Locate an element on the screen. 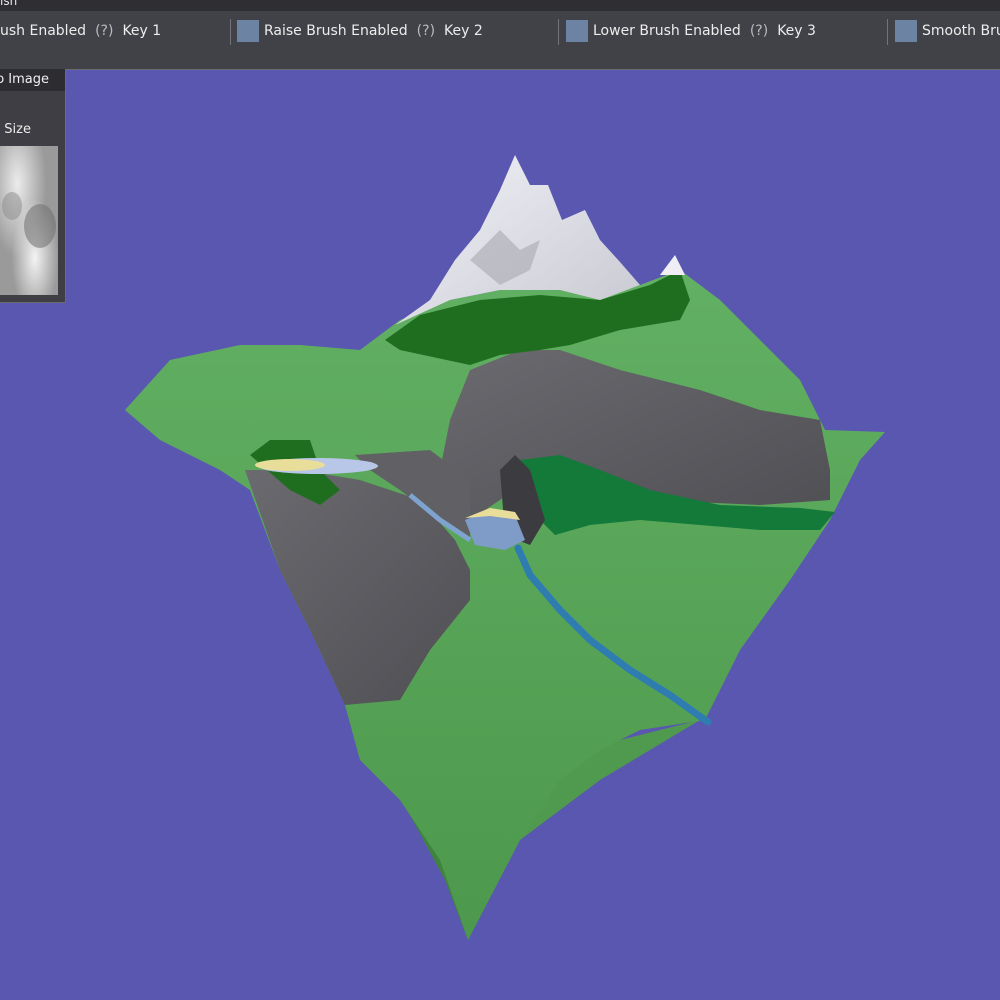  raise-brush-help-icon: (?) is located at coordinates (426, 31).